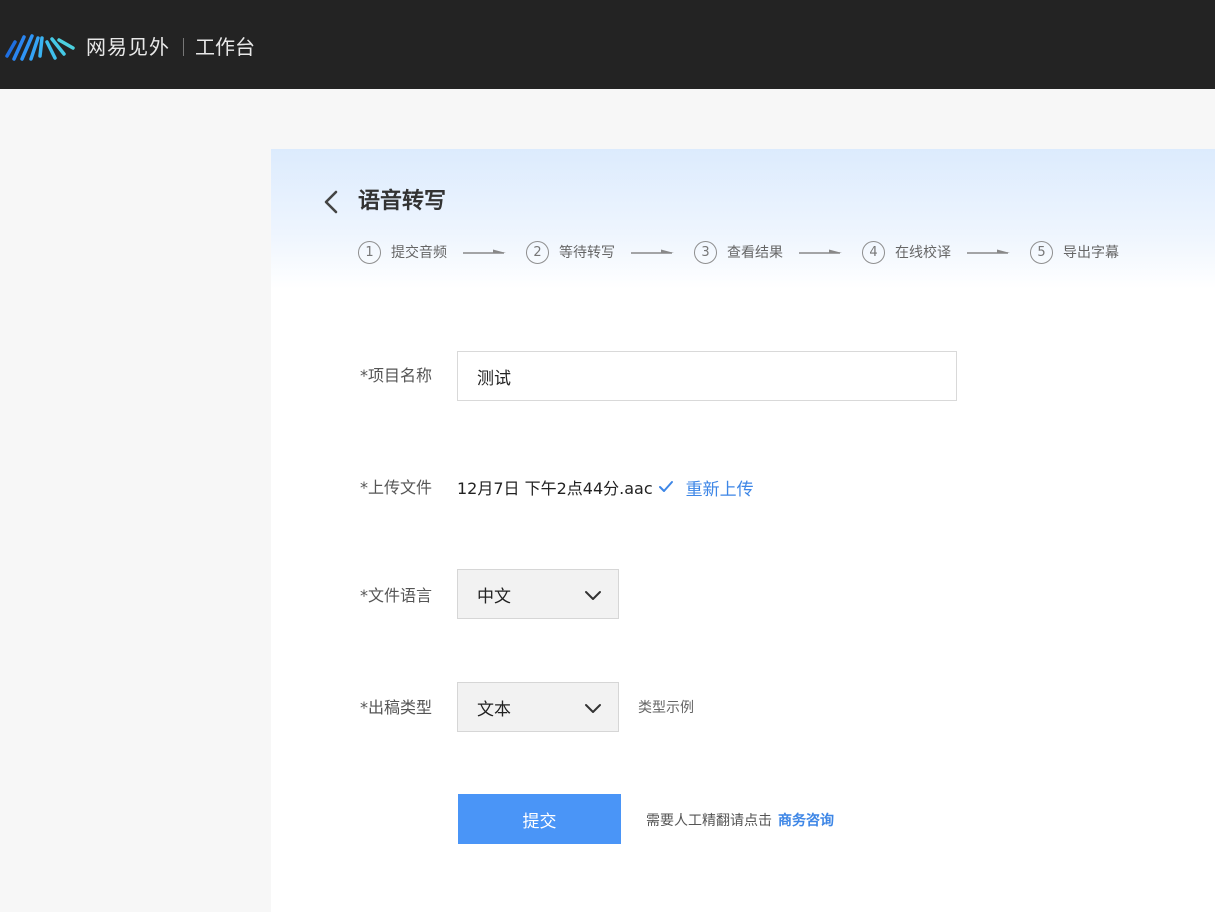 The height and width of the screenshot is (912, 1215). I want to click on step-3: 3 查看结果, so click(738, 252).